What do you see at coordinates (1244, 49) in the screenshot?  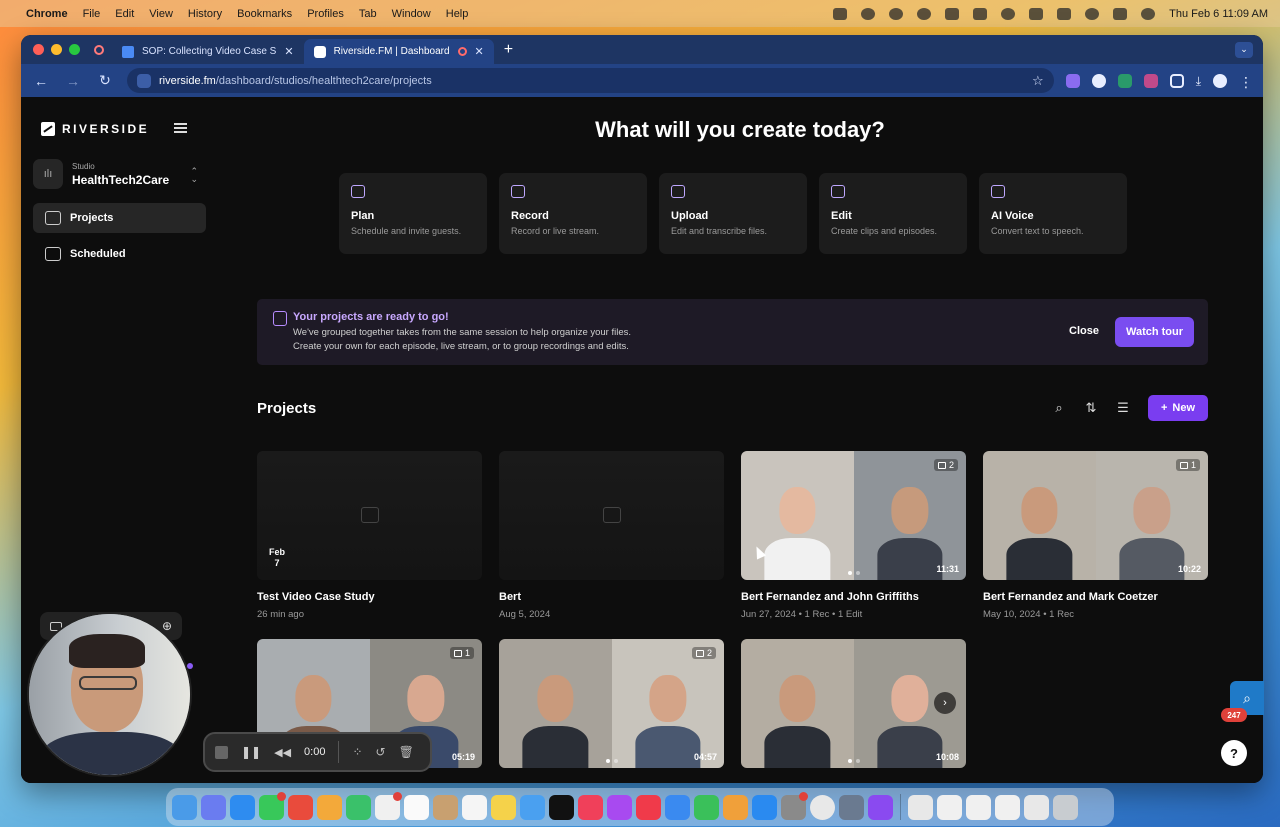 I see `tab-search-button: ⌄` at bounding box center [1244, 49].